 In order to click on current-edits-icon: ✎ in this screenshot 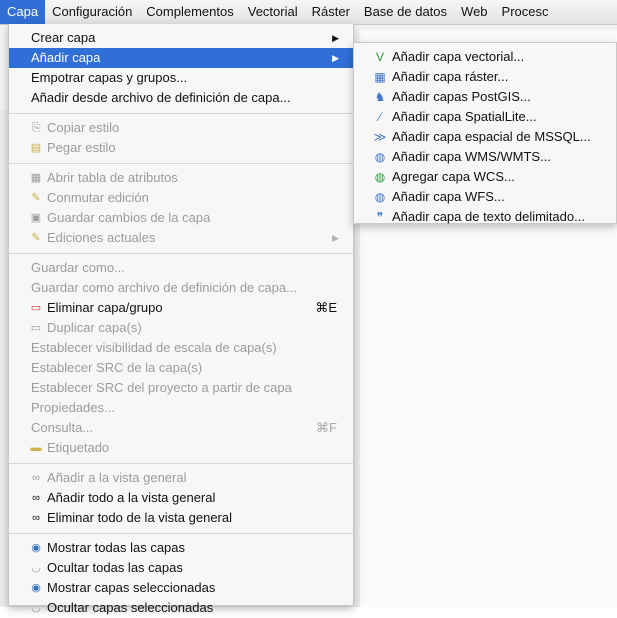, I will do `click(36, 238)`.